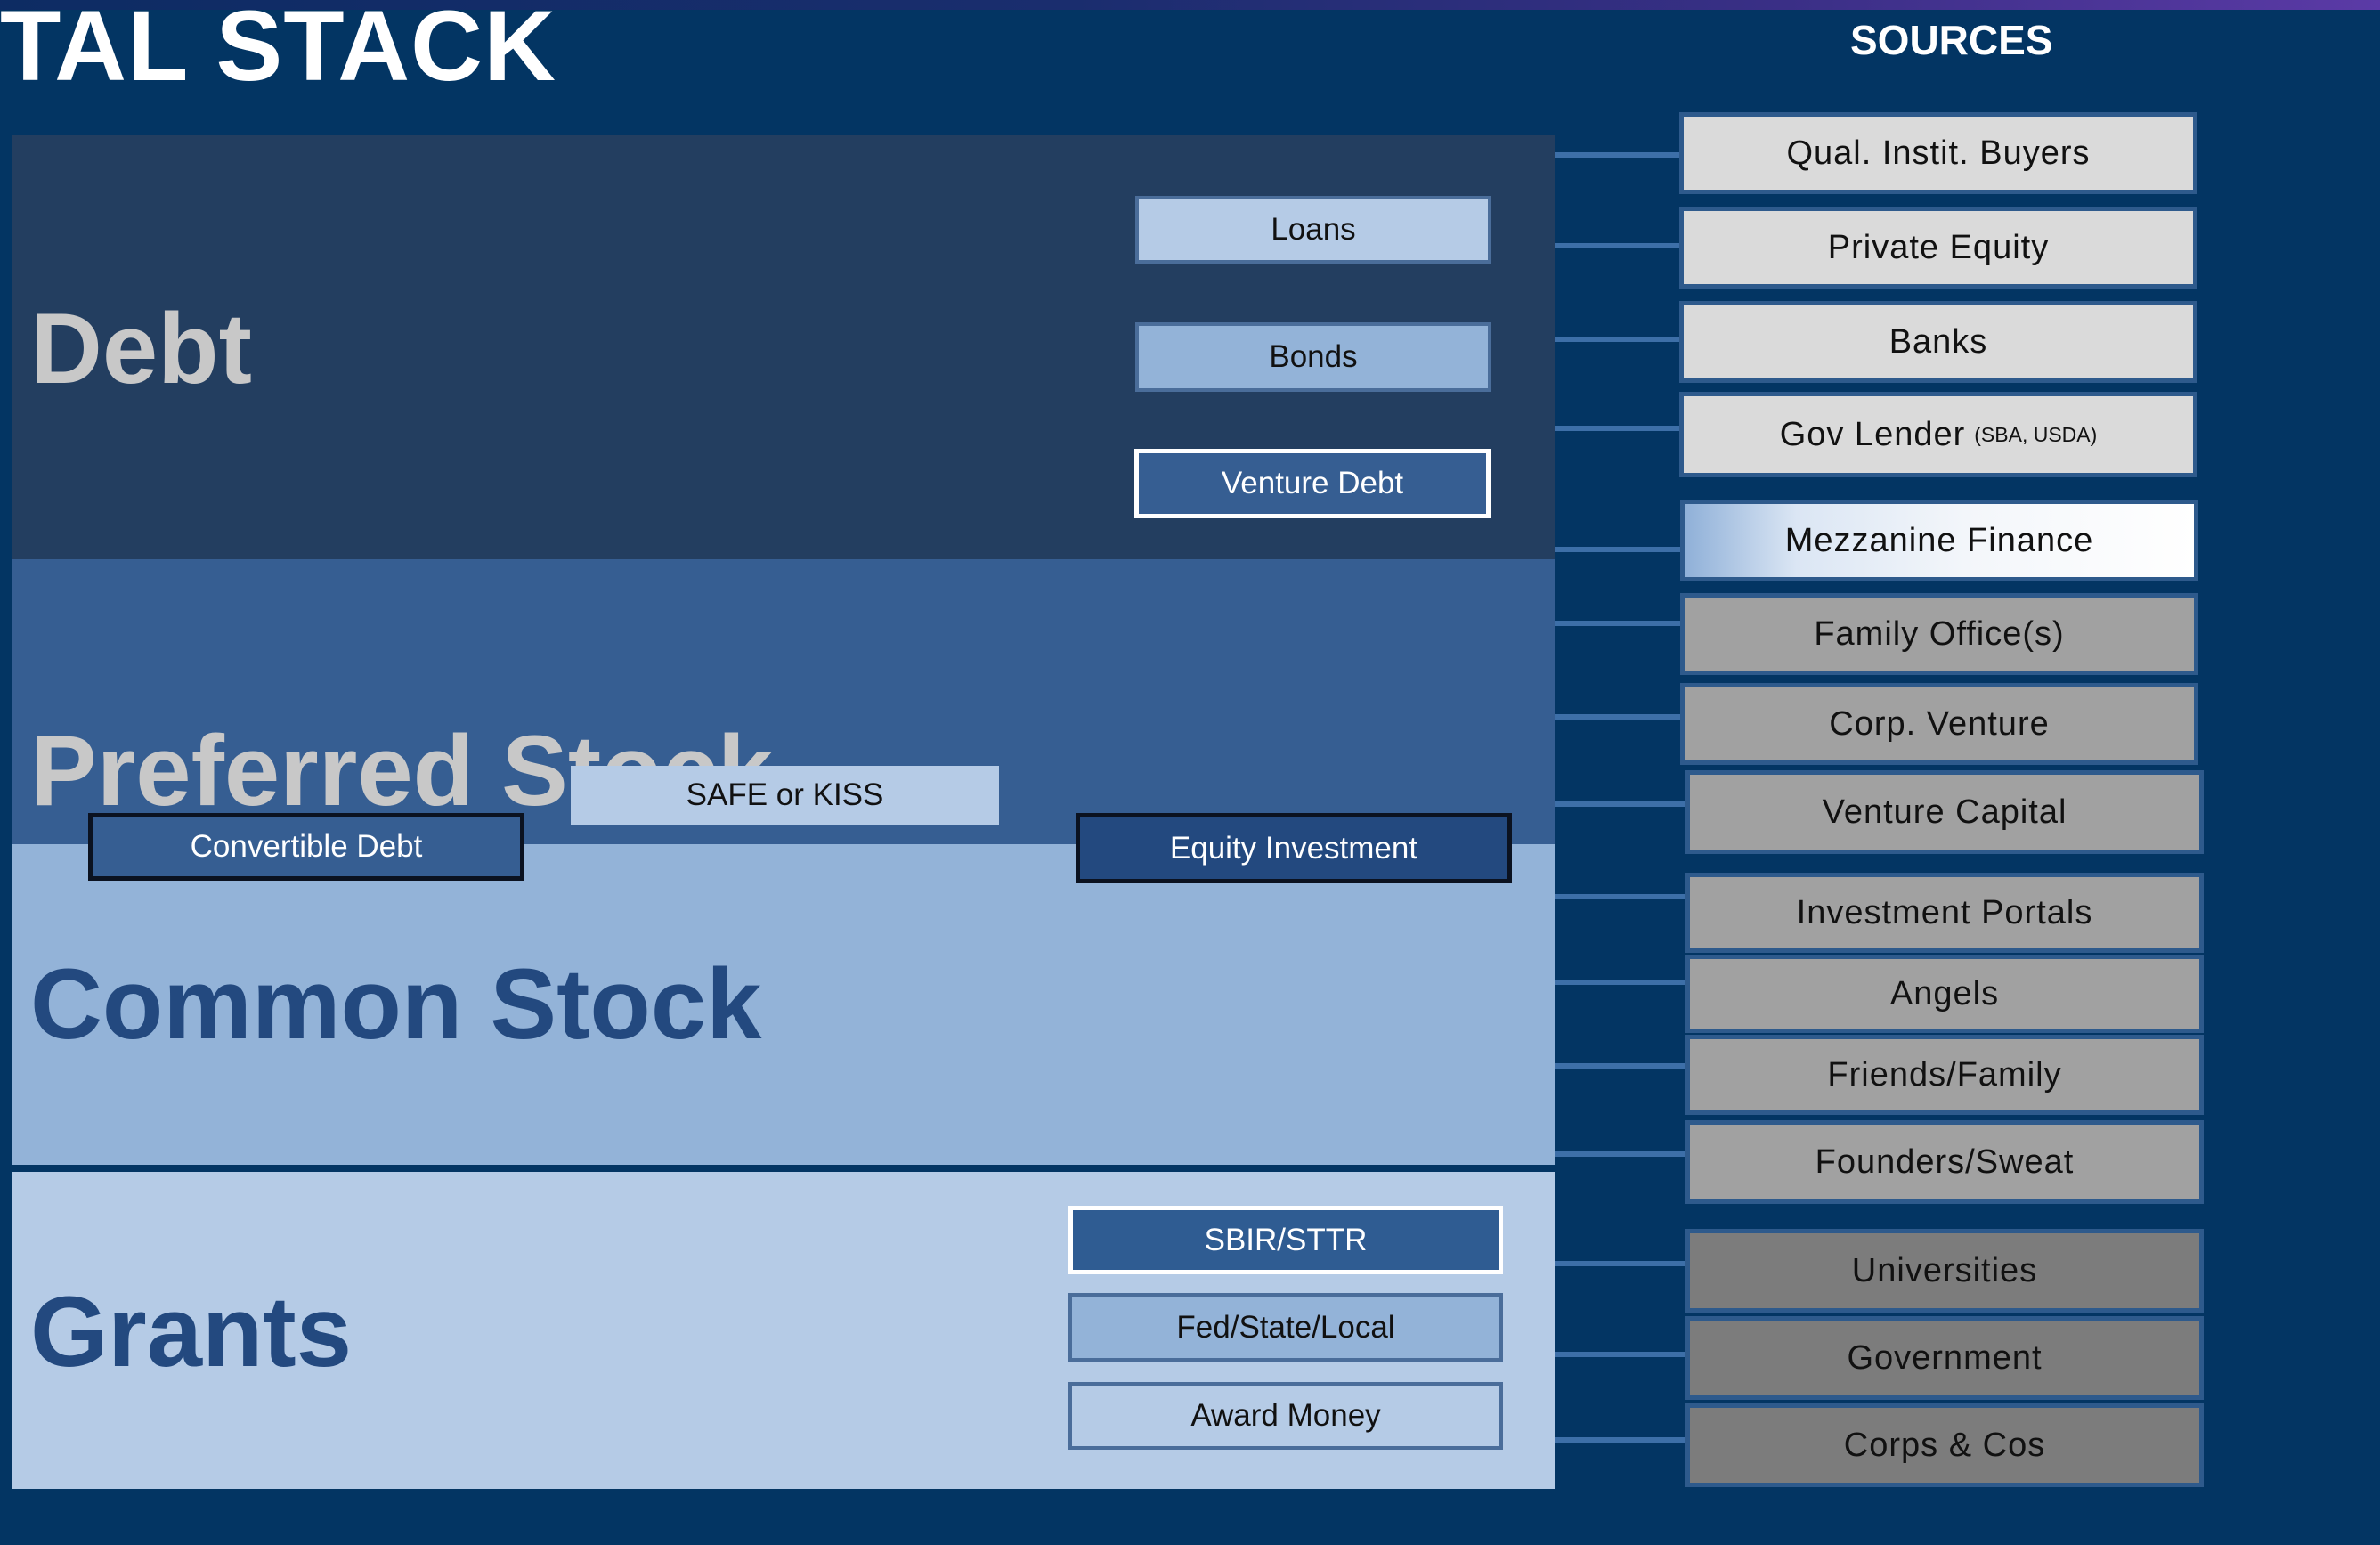  I want to click on source-label: Gov Lender, so click(1872, 434).